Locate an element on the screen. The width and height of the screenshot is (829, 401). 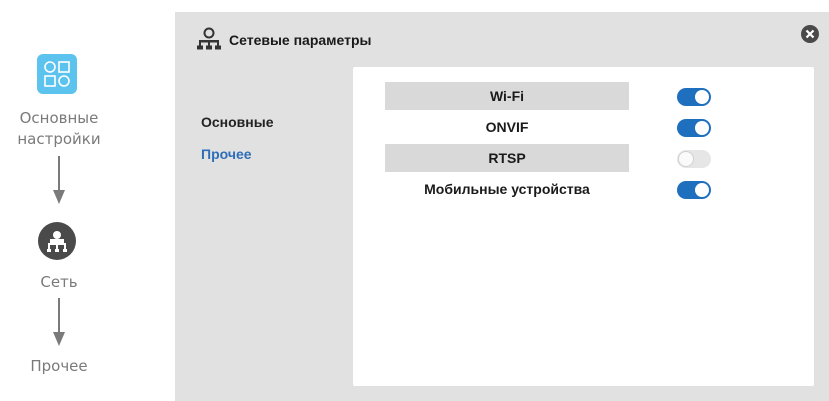
toggle-onvif is located at coordinates (694, 128).